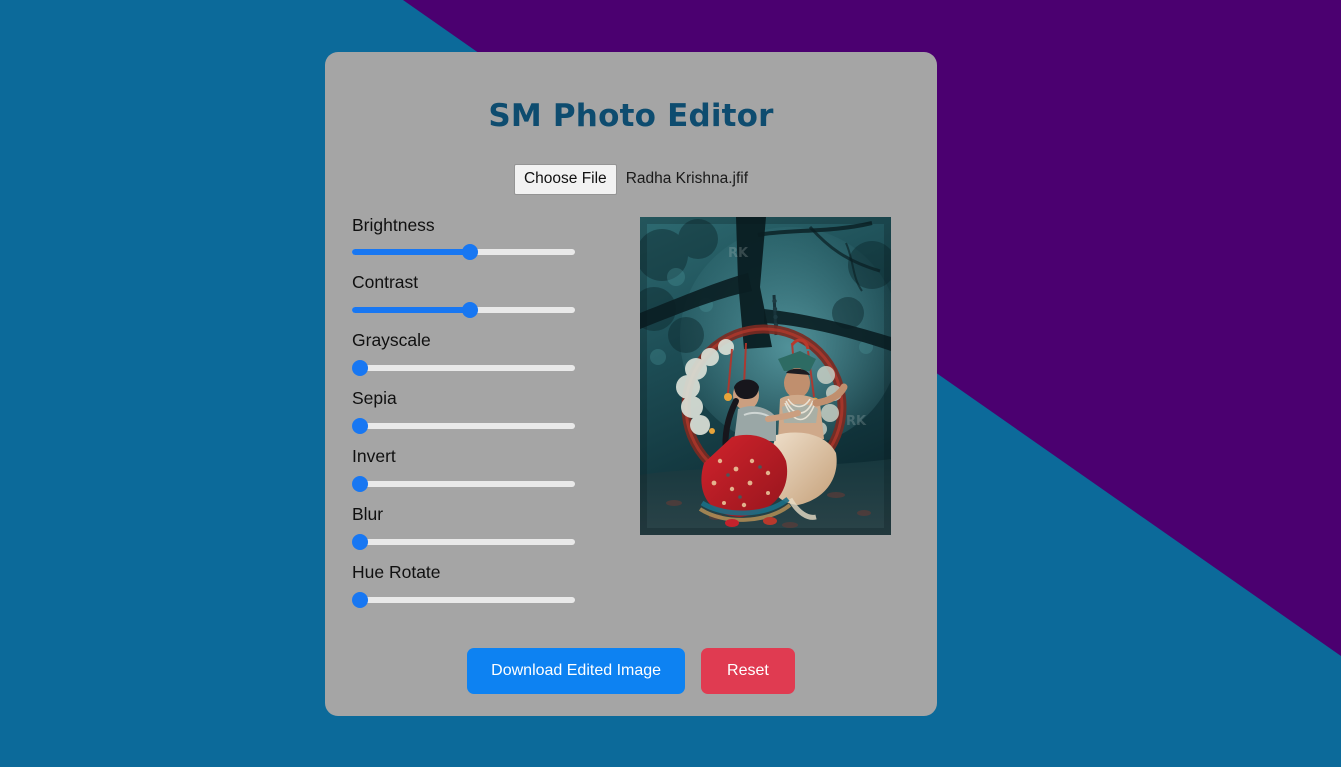  Describe the element at coordinates (391, 340) in the screenshot. I see `slider-label-grayscale: Grayscale` at that location.